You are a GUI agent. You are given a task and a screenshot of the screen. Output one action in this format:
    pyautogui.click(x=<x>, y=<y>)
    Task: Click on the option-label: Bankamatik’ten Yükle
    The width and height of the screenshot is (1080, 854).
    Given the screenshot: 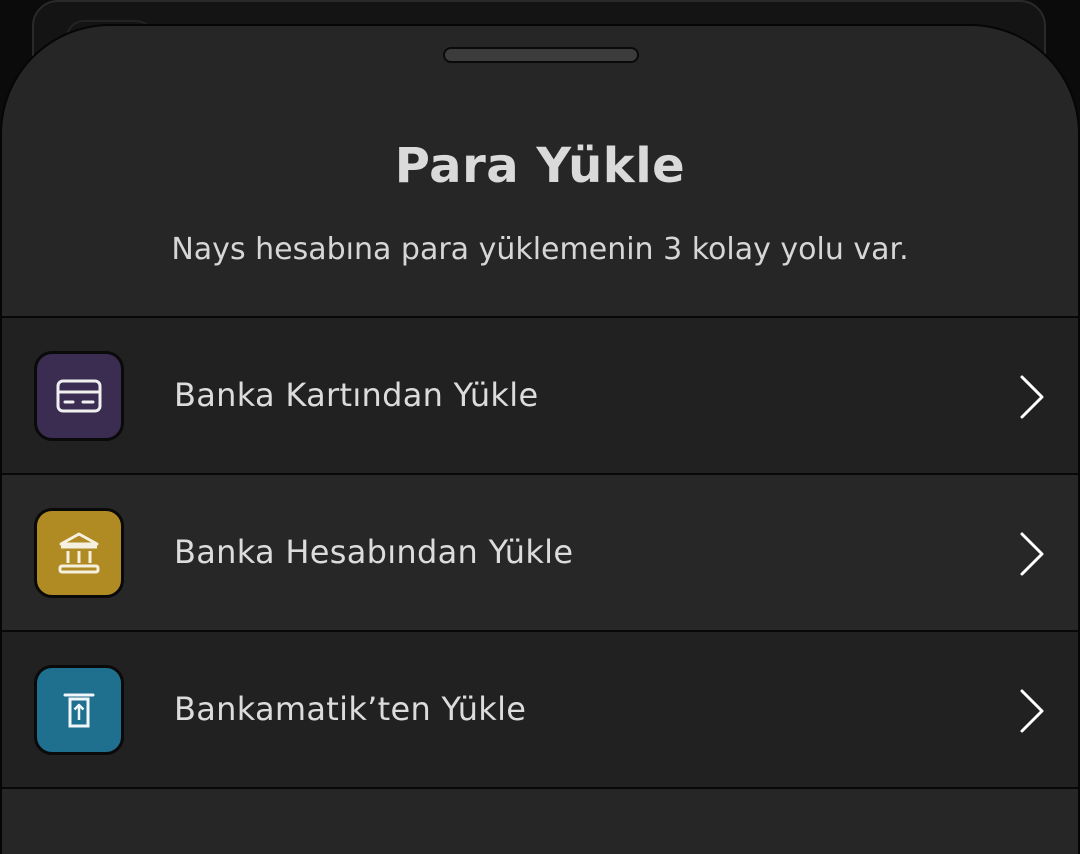 What is the action you would take?
    pyautogui.click(x=350, y=709)
    